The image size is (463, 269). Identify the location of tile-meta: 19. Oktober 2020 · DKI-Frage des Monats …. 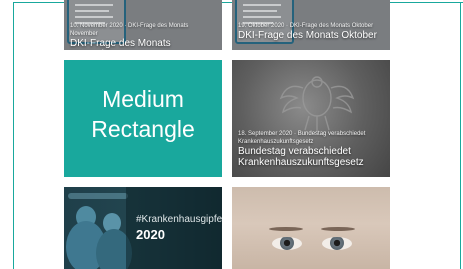
(306, 26).